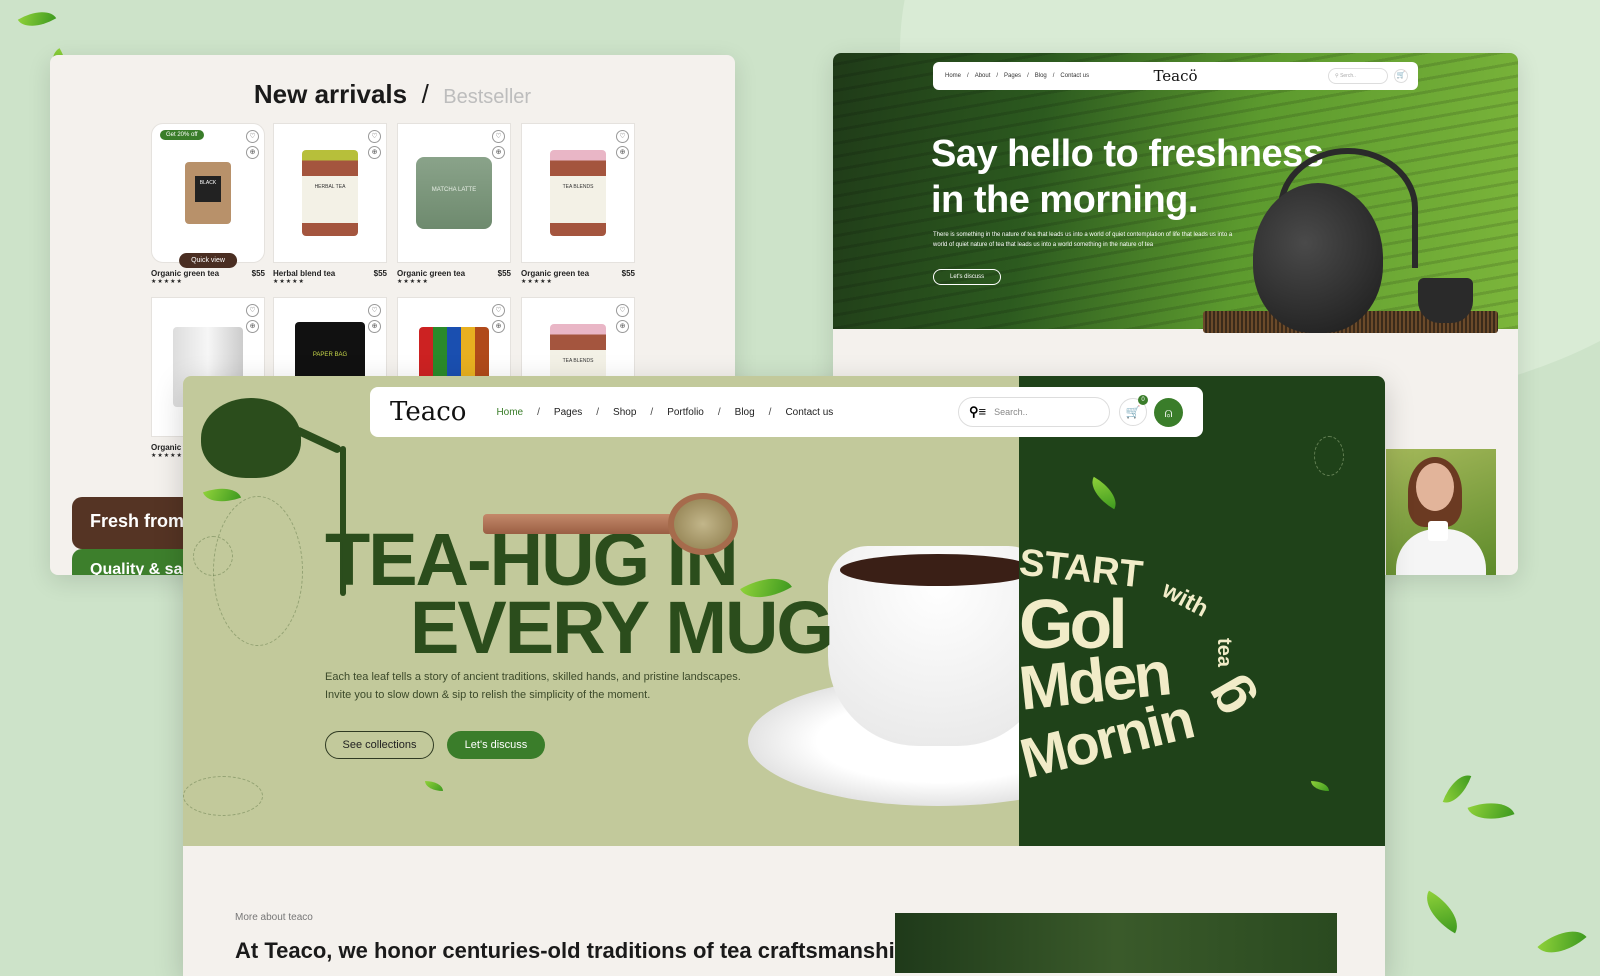 Image resolution: width=1600 pixels, height=976 pixels. I want to click on tab-bestseller: Bestseller, so click(487, 97).